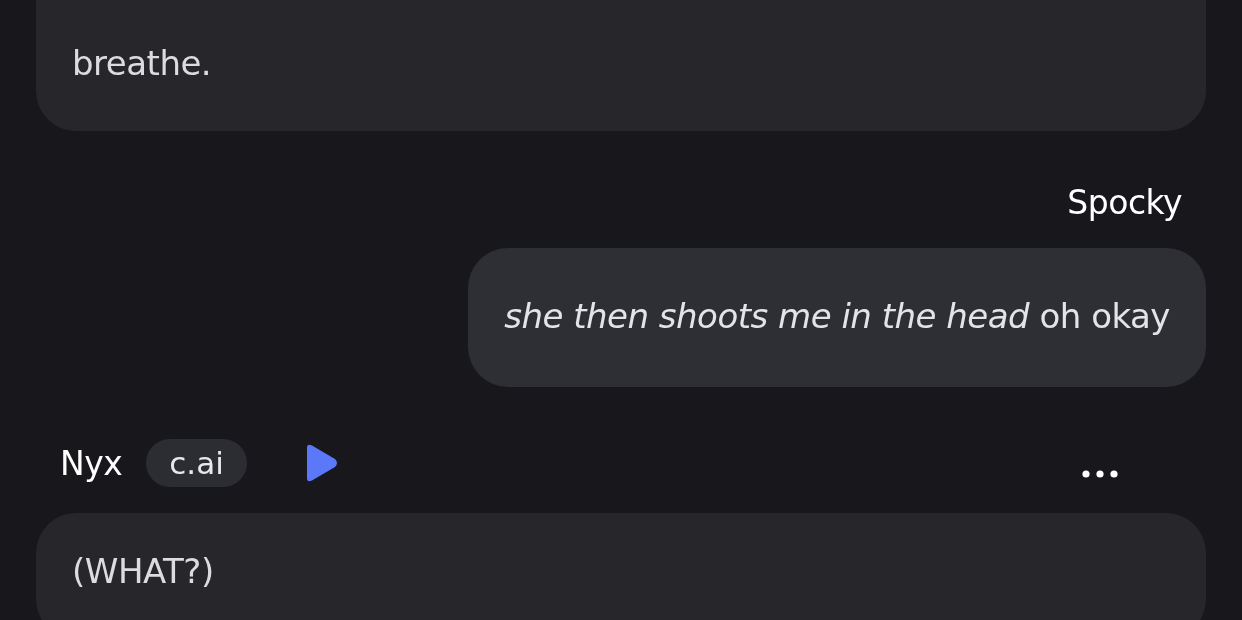 This screenshot has width=1242, height=620. I want to click on more-icon, so click(1100, 474).